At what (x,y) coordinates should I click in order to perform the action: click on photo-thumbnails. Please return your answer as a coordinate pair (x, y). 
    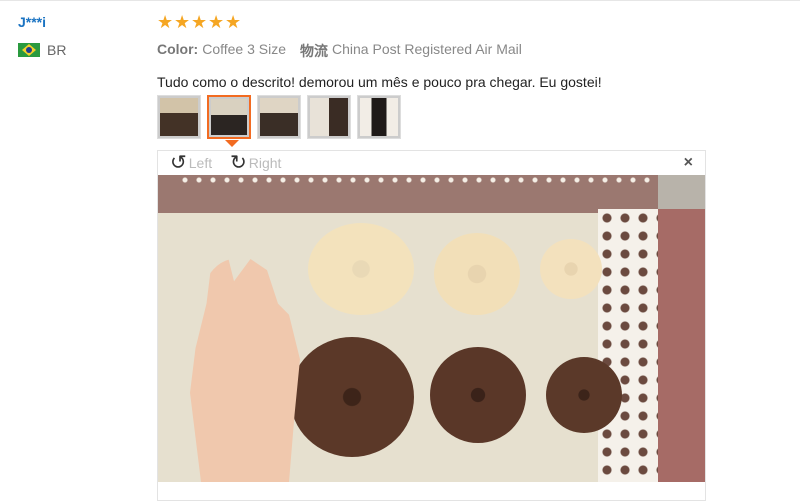
    Looking at the image, I should click on (279, 117).